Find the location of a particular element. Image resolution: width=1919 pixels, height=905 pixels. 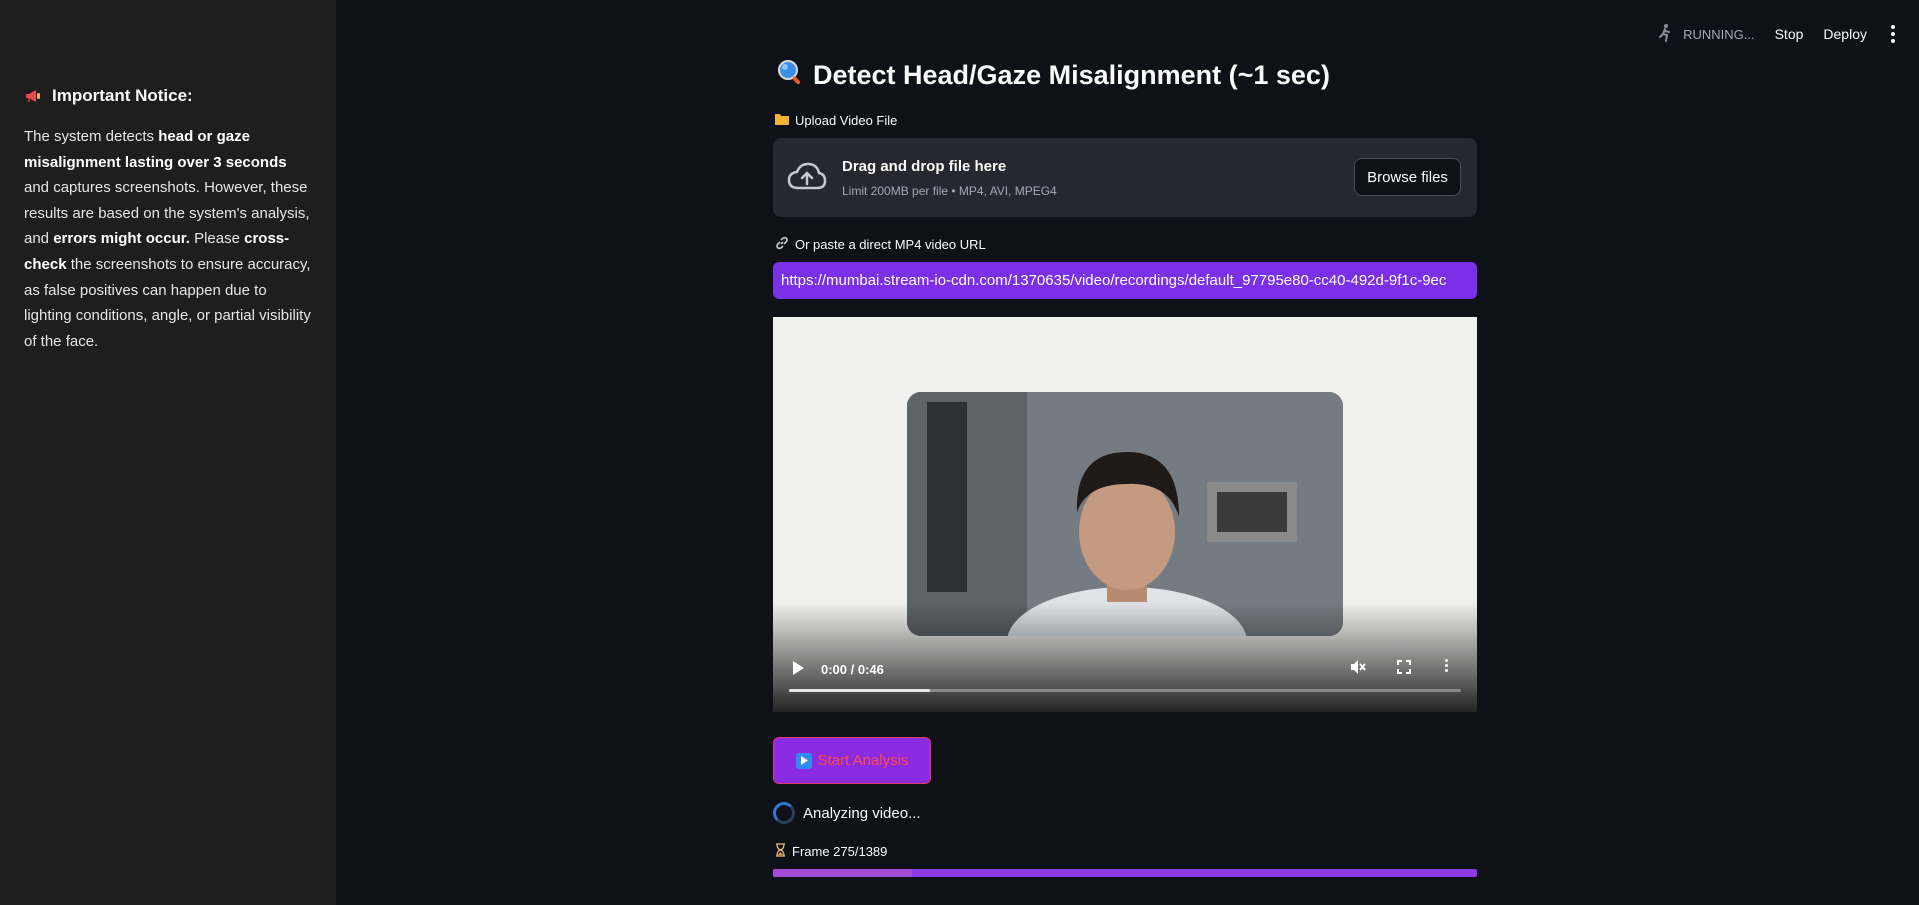

main-menu-icon is located at coordinates (1893, 34).